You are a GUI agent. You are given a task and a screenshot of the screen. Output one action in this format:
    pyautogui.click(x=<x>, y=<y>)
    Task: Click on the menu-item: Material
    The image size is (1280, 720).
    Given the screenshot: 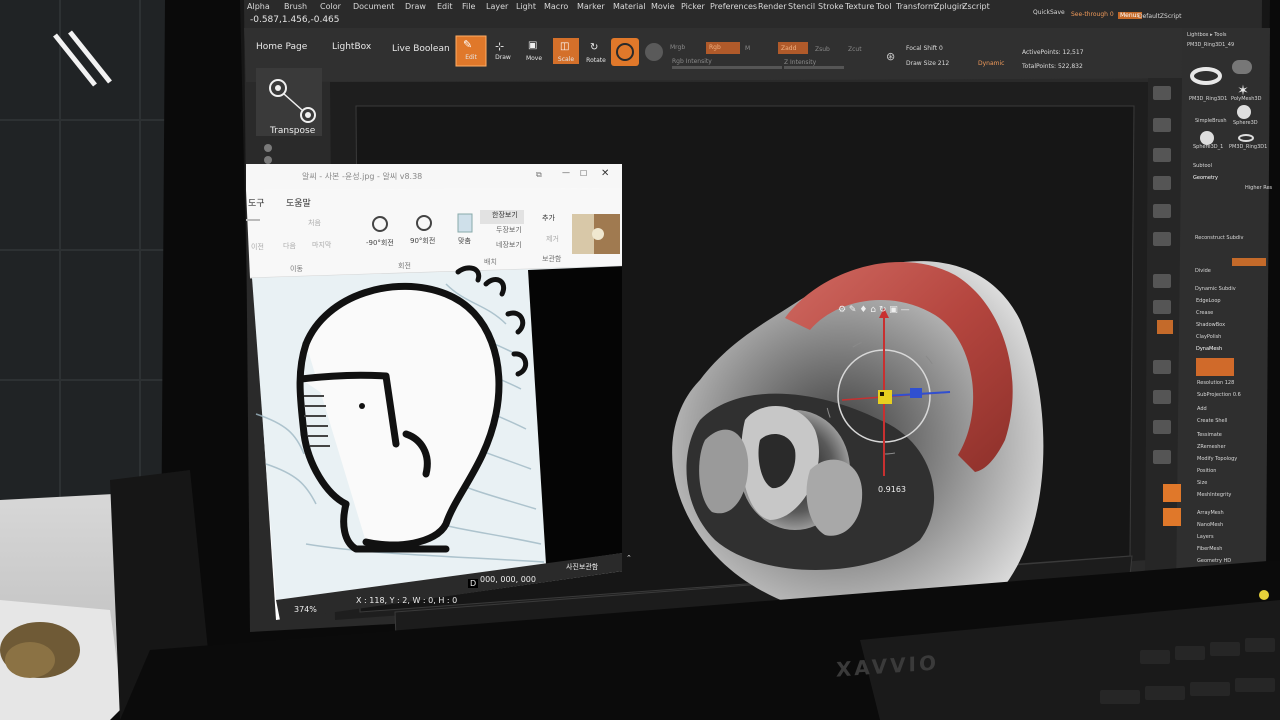 What is the action you would take?
    pyautogui.click(x=629, y=6)
    